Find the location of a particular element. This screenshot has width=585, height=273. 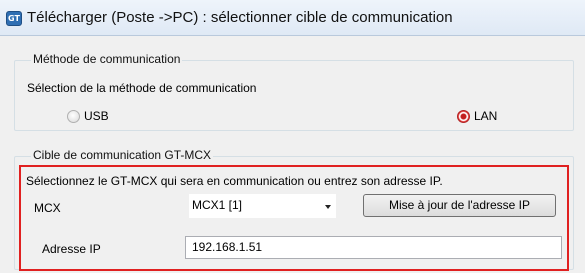

method-selection-label: Sélection de la méthode de communication is located at coordinates (142, 88).